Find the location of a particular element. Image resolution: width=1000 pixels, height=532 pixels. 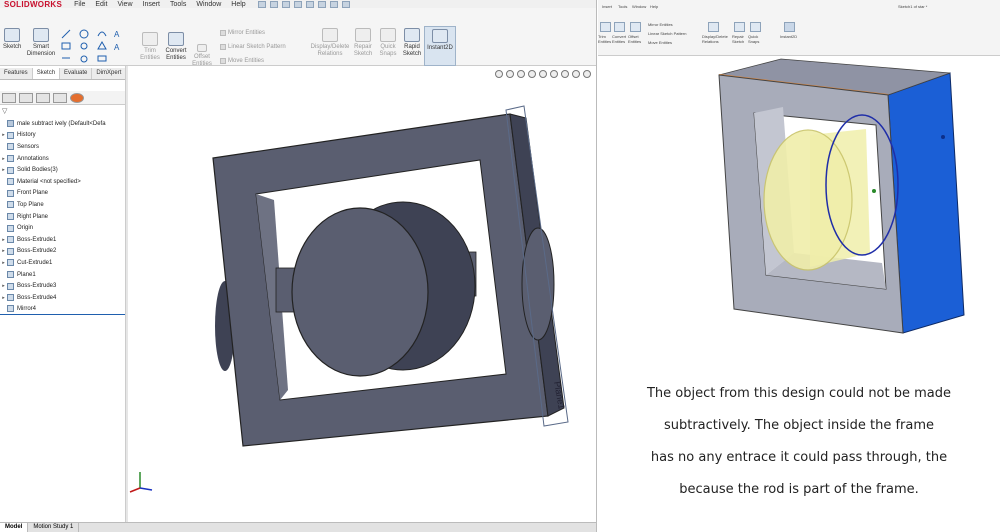

appearance-tab-icon is located at coordinates (77, 98).